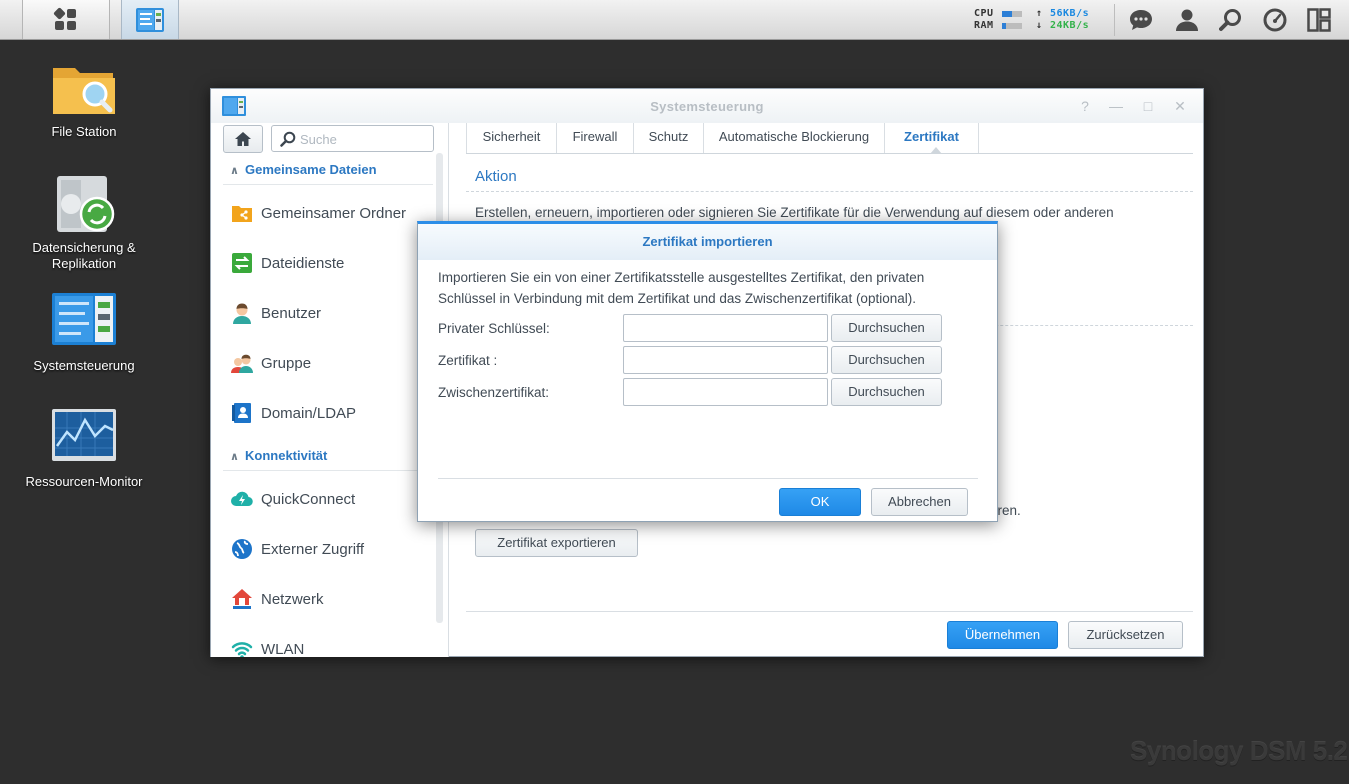 Image resolution: width=1349 pixels, height=784 pixels. I want to click on sidebar-item-netzwerk: Netzwerk, so click(331, 599).